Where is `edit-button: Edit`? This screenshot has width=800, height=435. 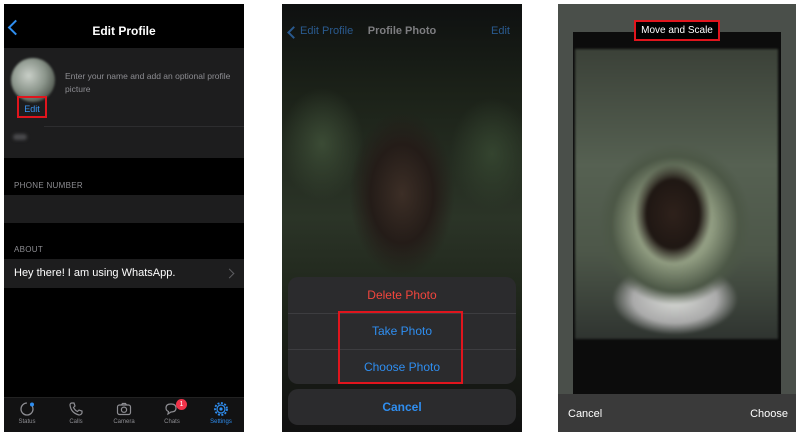 edit-button: Edit is located at coordinates (500, 31).